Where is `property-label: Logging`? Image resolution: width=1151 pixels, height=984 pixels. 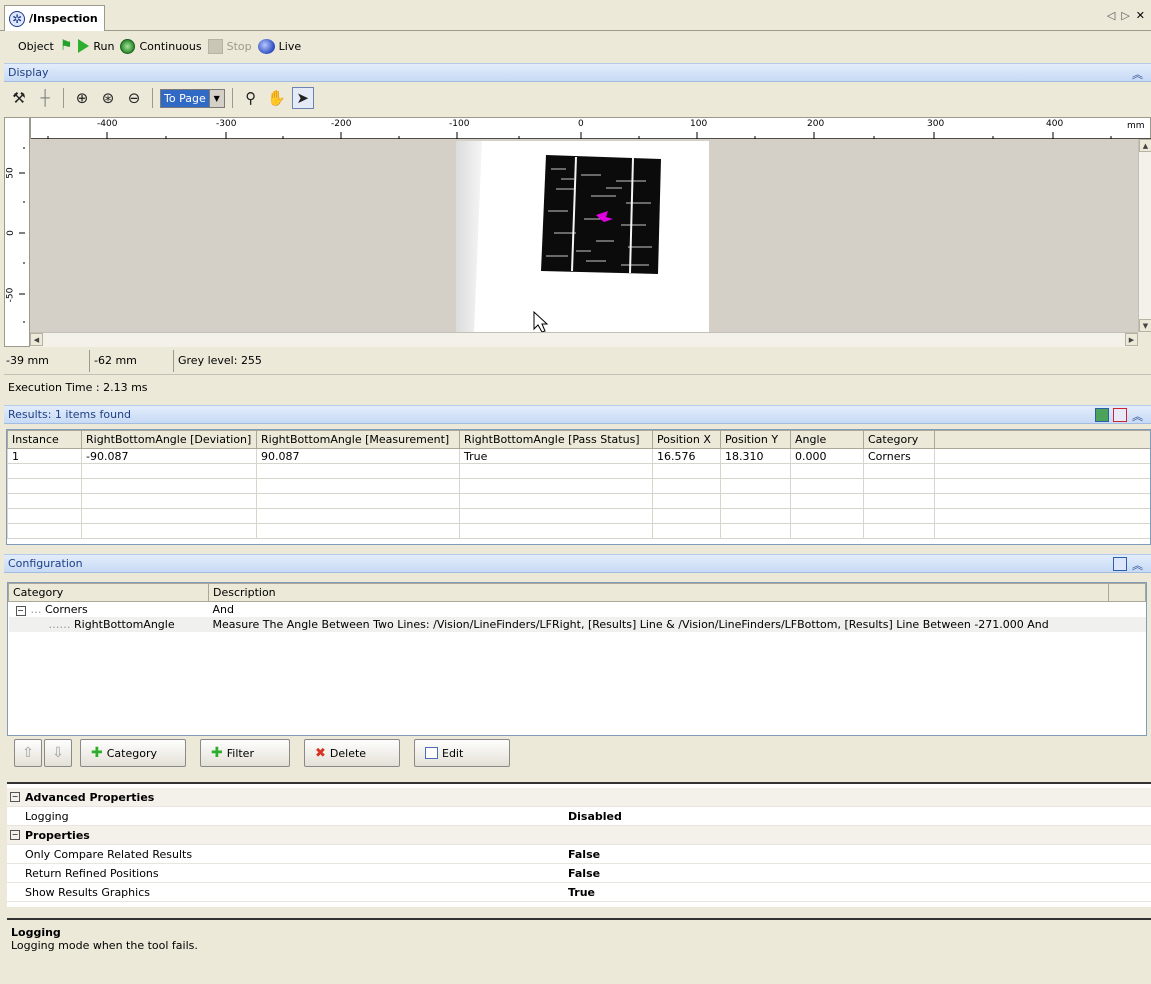 property-label: Logging is located at coordinates (47, 816).